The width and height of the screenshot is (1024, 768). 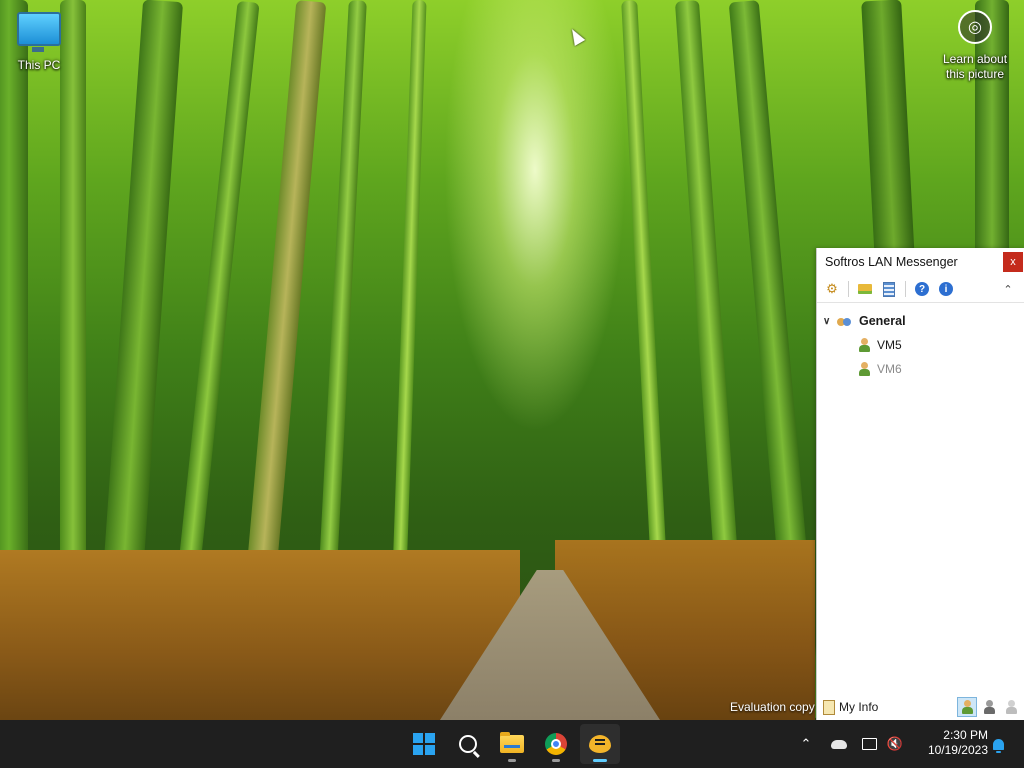 I want to click on windows-logo-icon, so click(x=424, y=744).